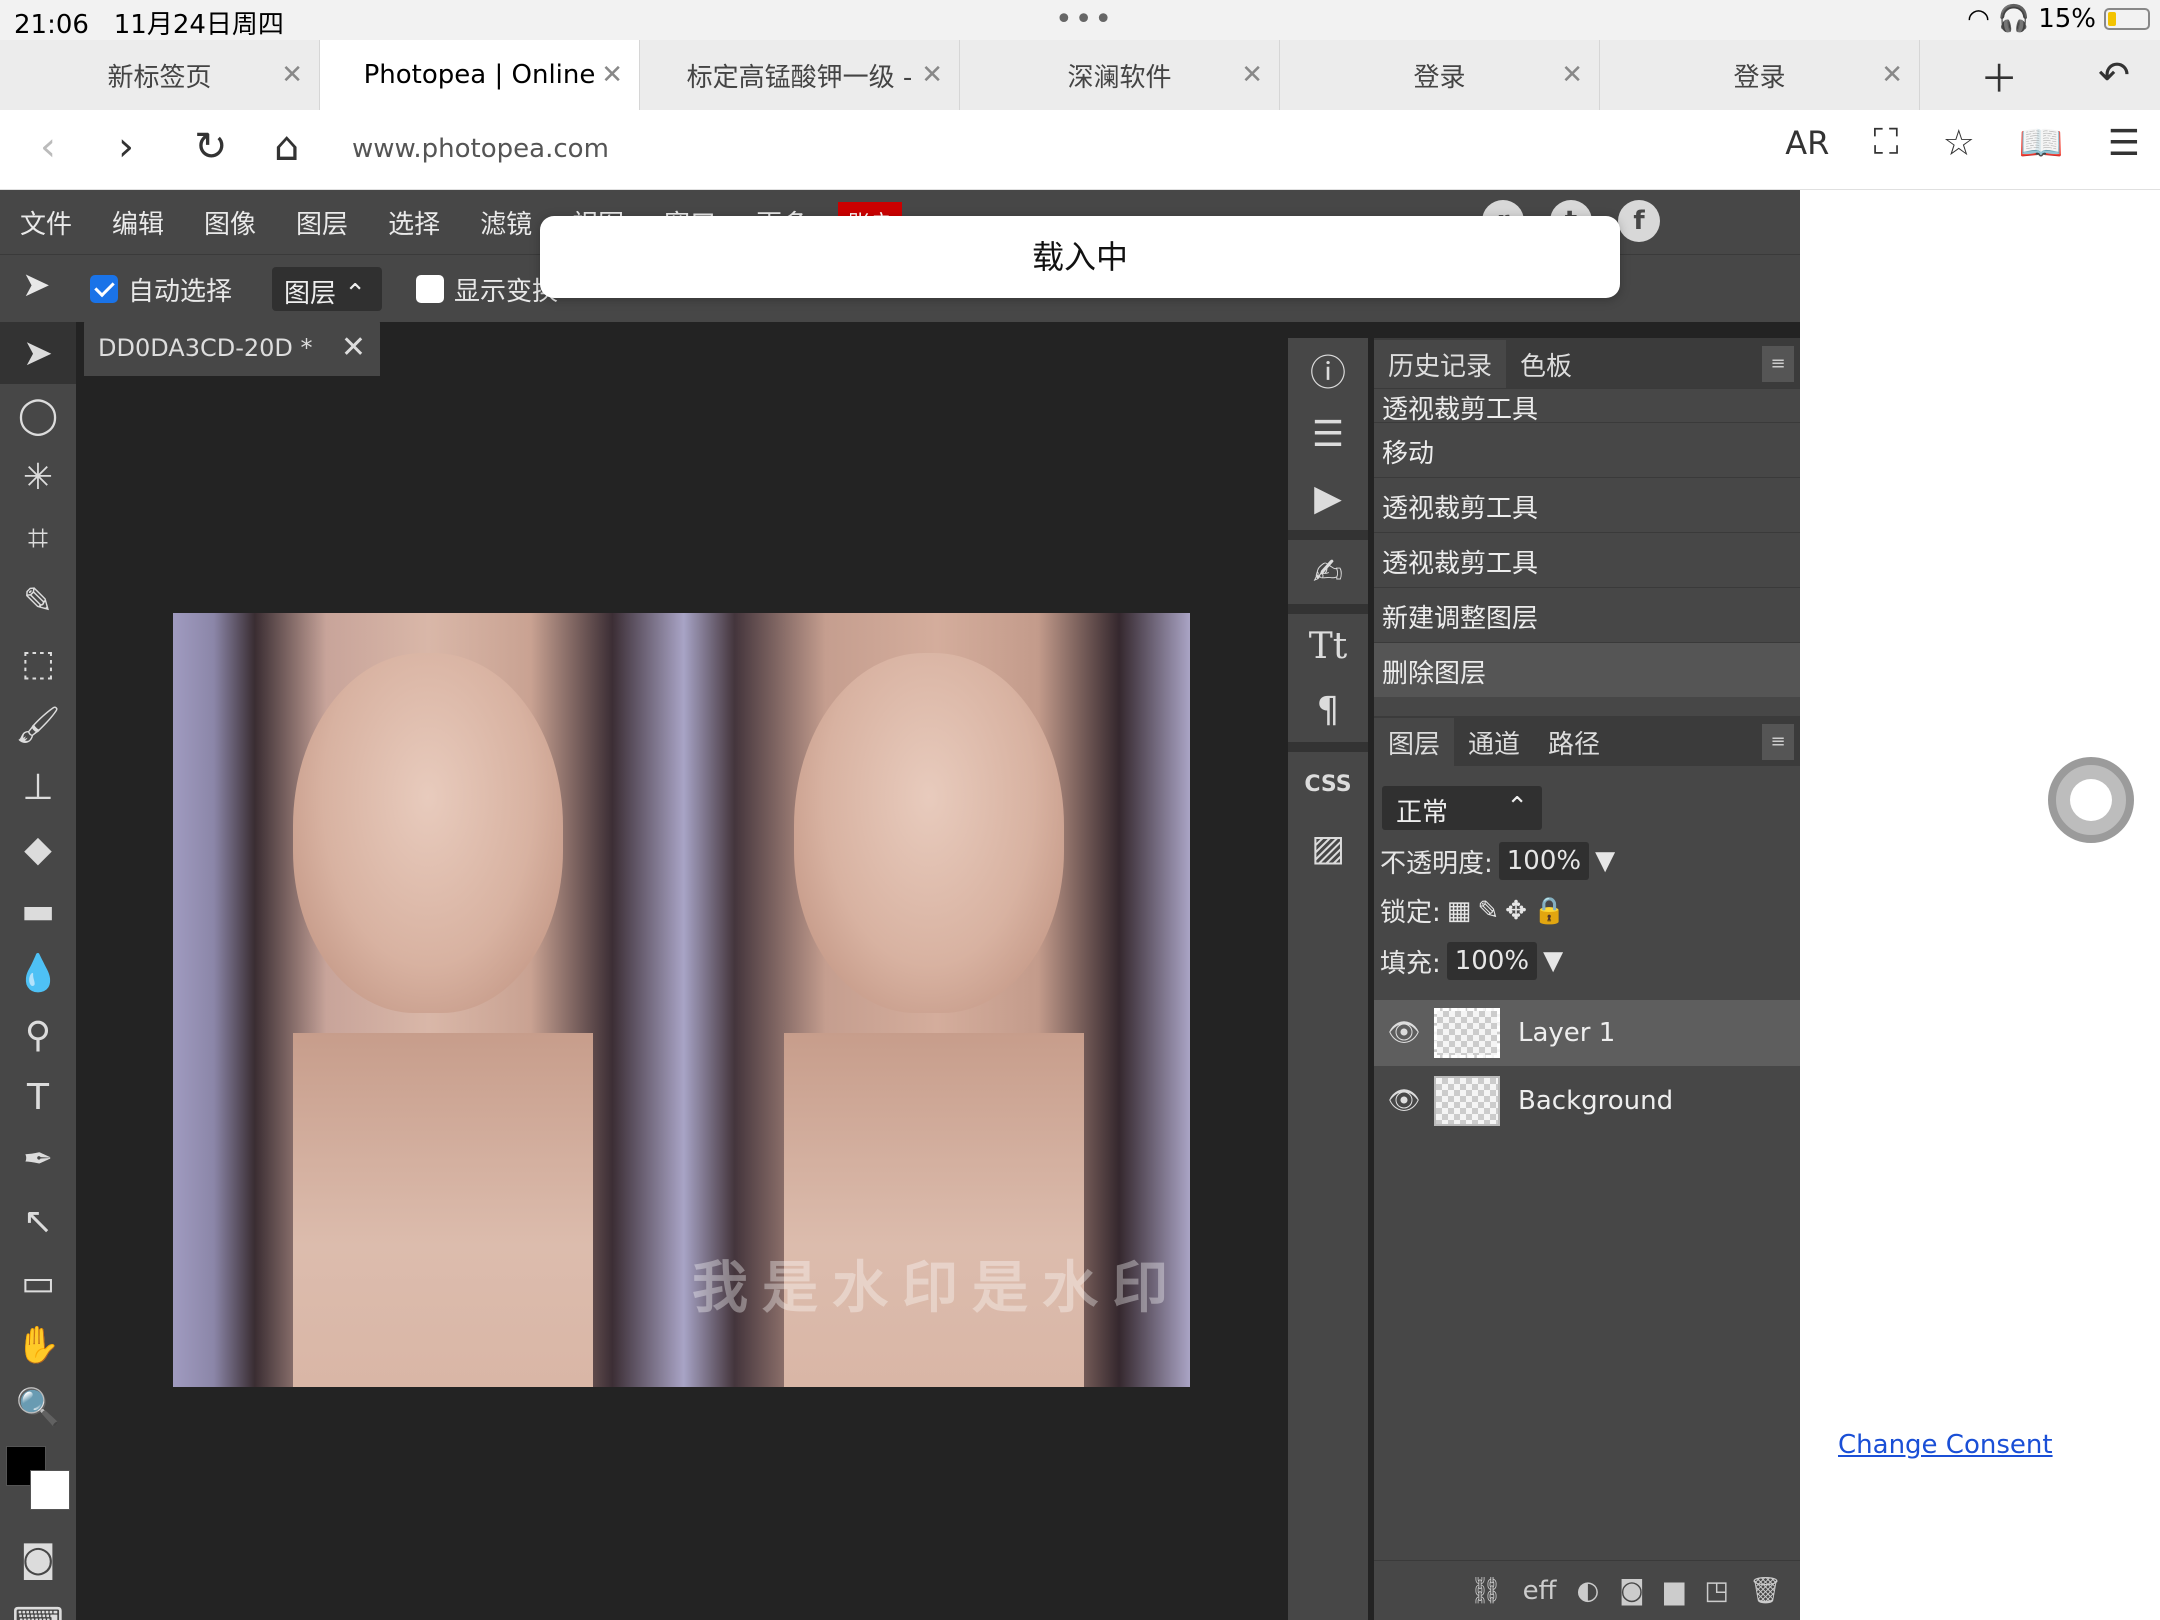 The height and width of the screenshot is (1620, 2160). What do you see at coordinates (48, 147) in the screenshot?
I see `back-icon: ‹` at bounding box center [48, 147].